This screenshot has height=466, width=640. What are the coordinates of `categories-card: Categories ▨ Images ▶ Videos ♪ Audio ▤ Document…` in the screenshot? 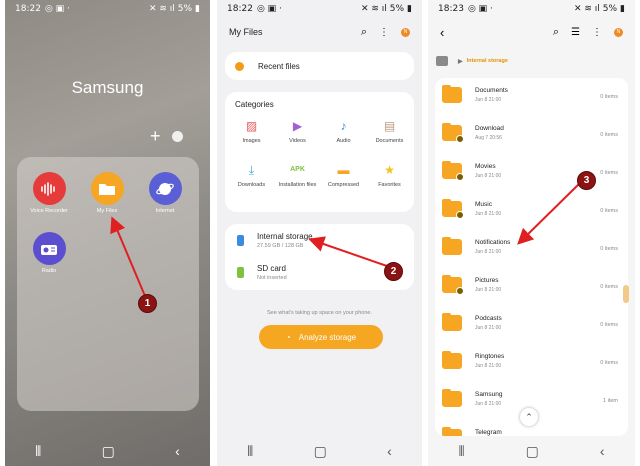 It's located at (319, 152).